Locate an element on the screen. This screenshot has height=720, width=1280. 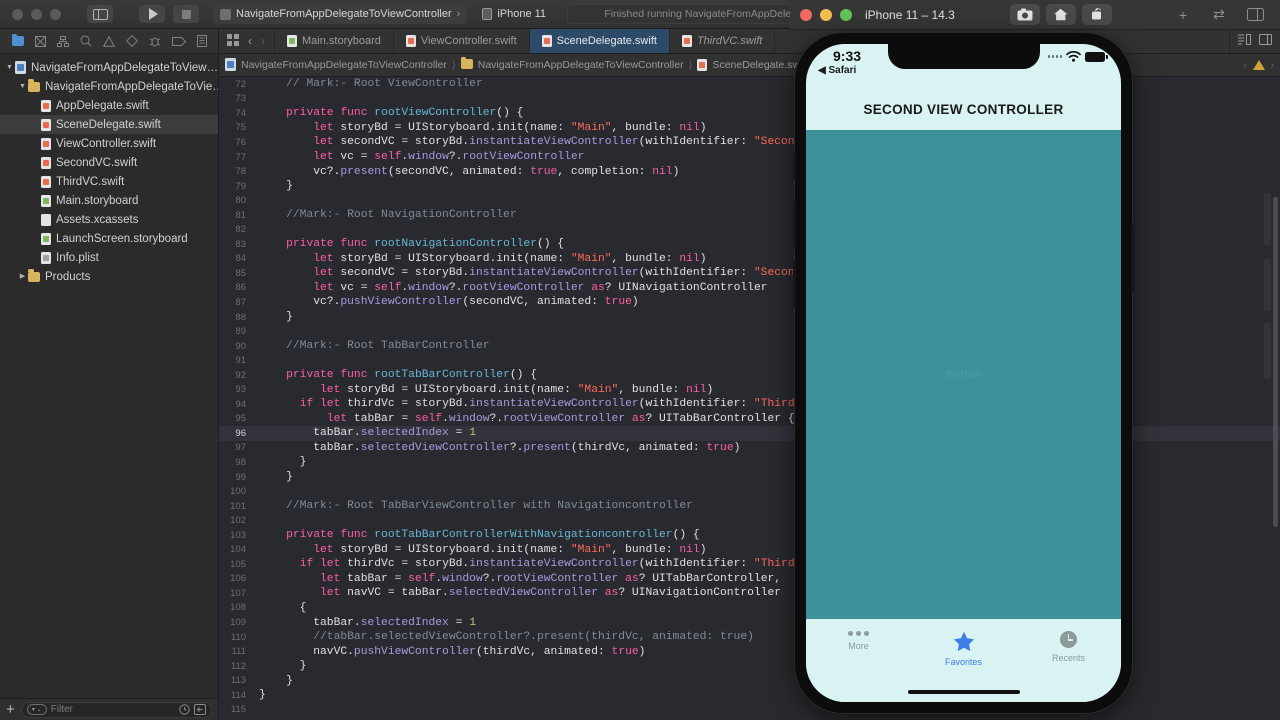
content-button: Button is located at coordinates (963, 375).